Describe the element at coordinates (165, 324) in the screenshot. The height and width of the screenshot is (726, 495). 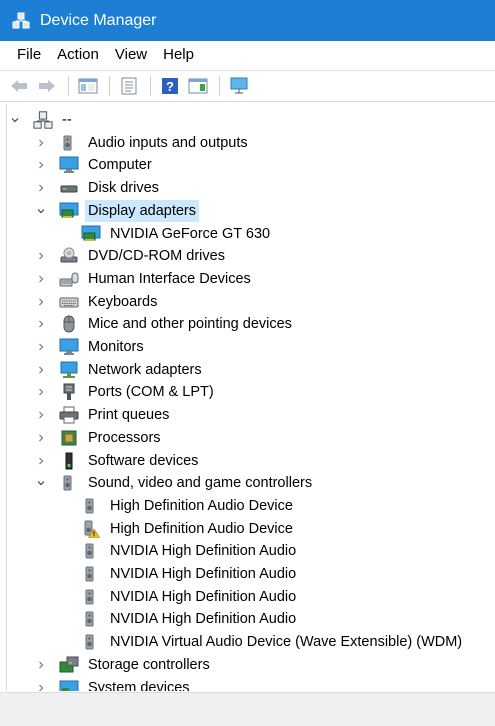
I see `tree-category: Mice and other pointing devices` at that location.